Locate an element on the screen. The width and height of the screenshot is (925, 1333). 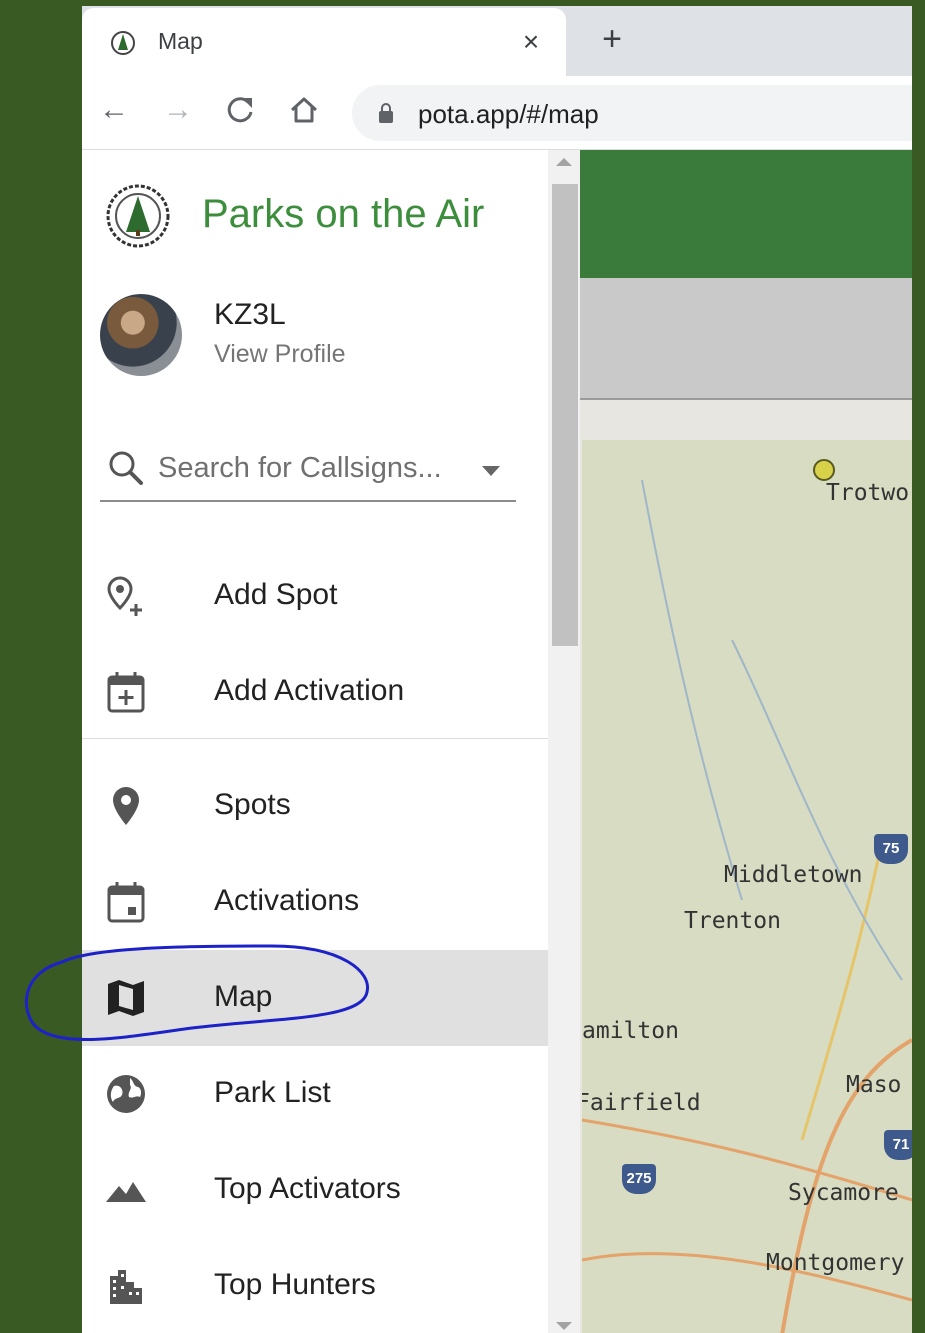
scroll-up-icon is located at coordinates (564, 162).